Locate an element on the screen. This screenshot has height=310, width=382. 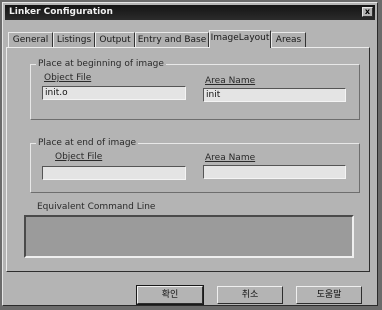
tab-areas: Areas is located at coordinates (288, 39).